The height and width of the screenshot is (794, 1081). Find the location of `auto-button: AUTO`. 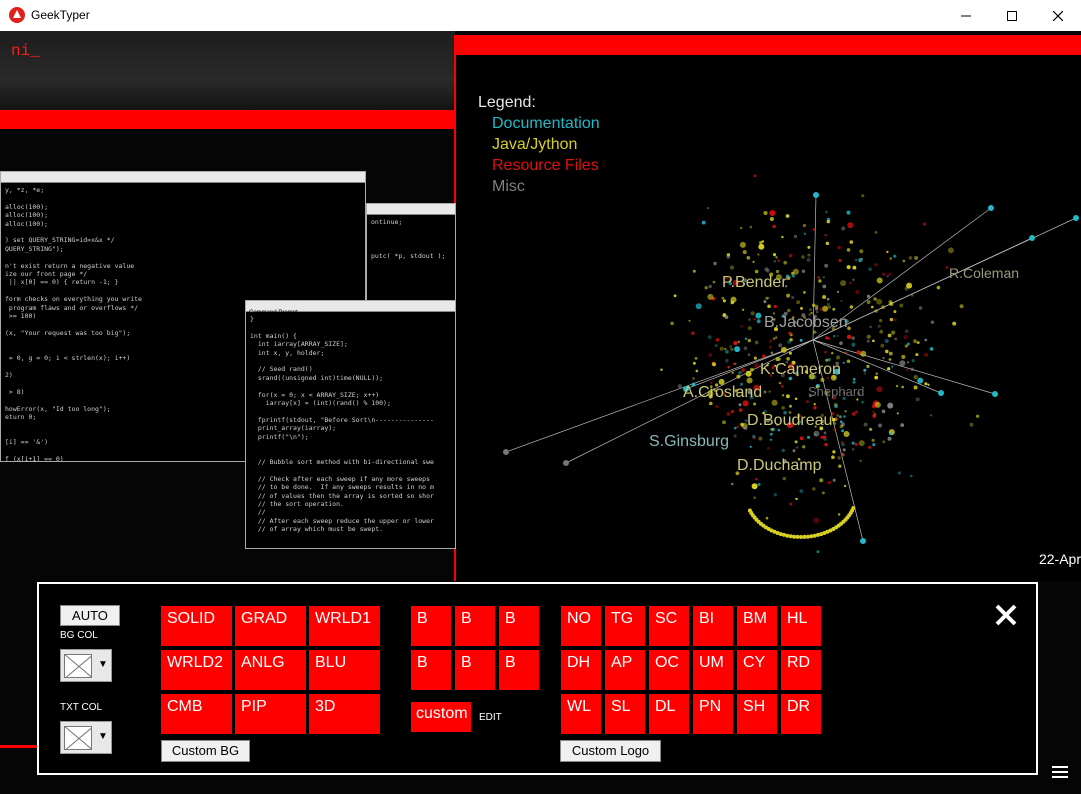

auto-button: AUTO is located at coordinates (90, 615).